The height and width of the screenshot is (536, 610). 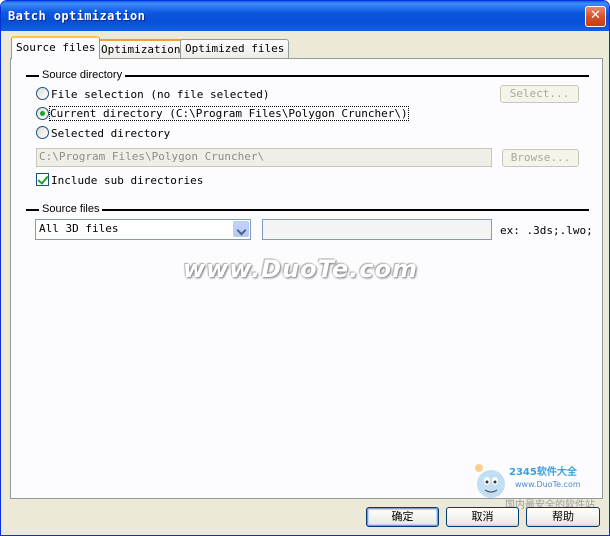 I want to click on group-title-source-directory: Source directory, so click(x=82, y=75).